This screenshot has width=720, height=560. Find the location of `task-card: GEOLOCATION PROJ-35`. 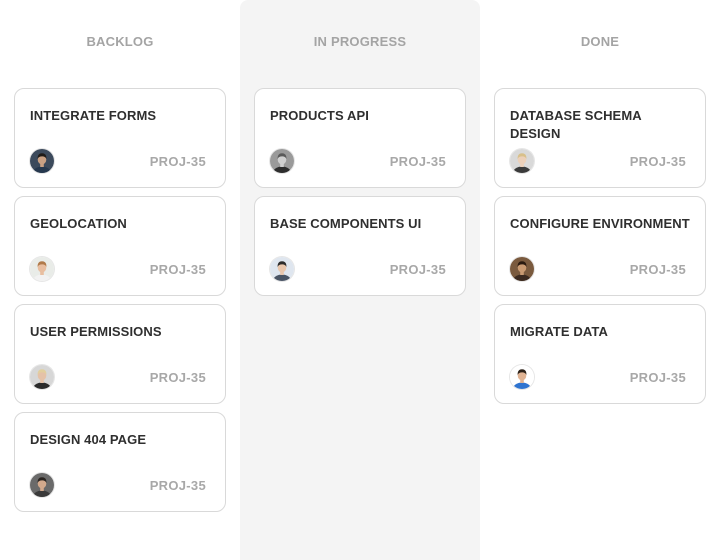

task-card: GEOLOCATION PROJ-35 is located at coordinates (120, 246).